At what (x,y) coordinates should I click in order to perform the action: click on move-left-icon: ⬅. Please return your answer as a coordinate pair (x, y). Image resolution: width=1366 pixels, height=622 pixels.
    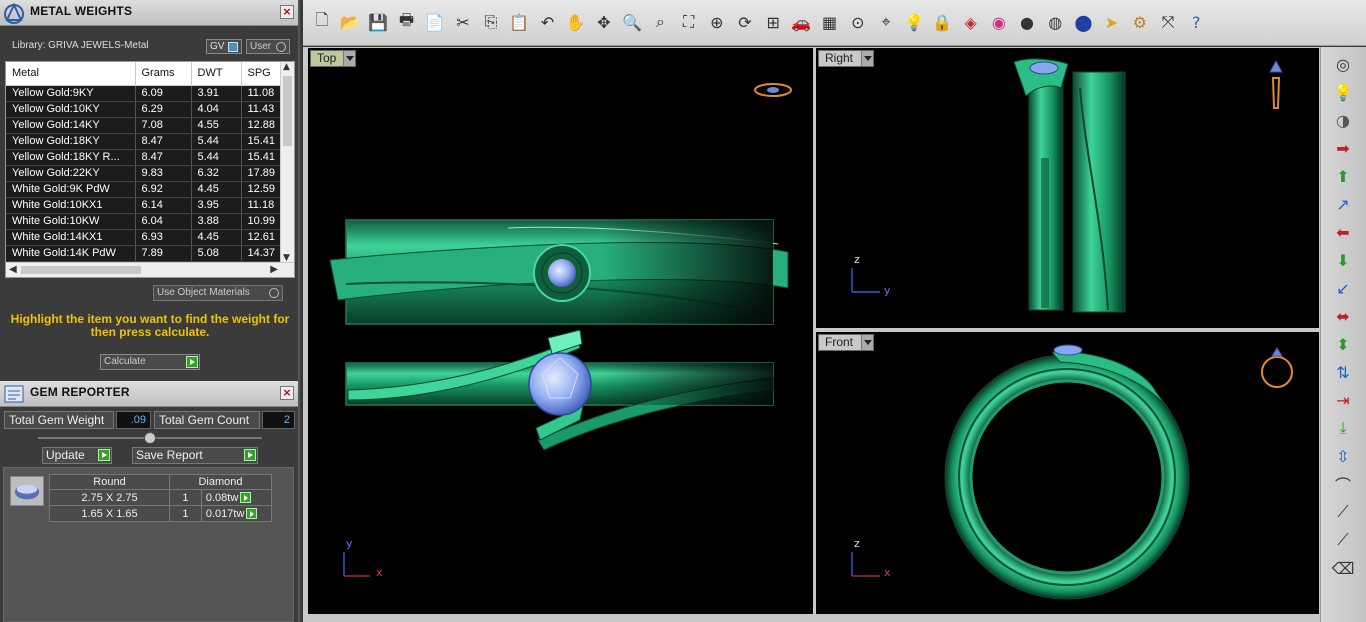
    Looking at the image, I should click on (1343, 232).